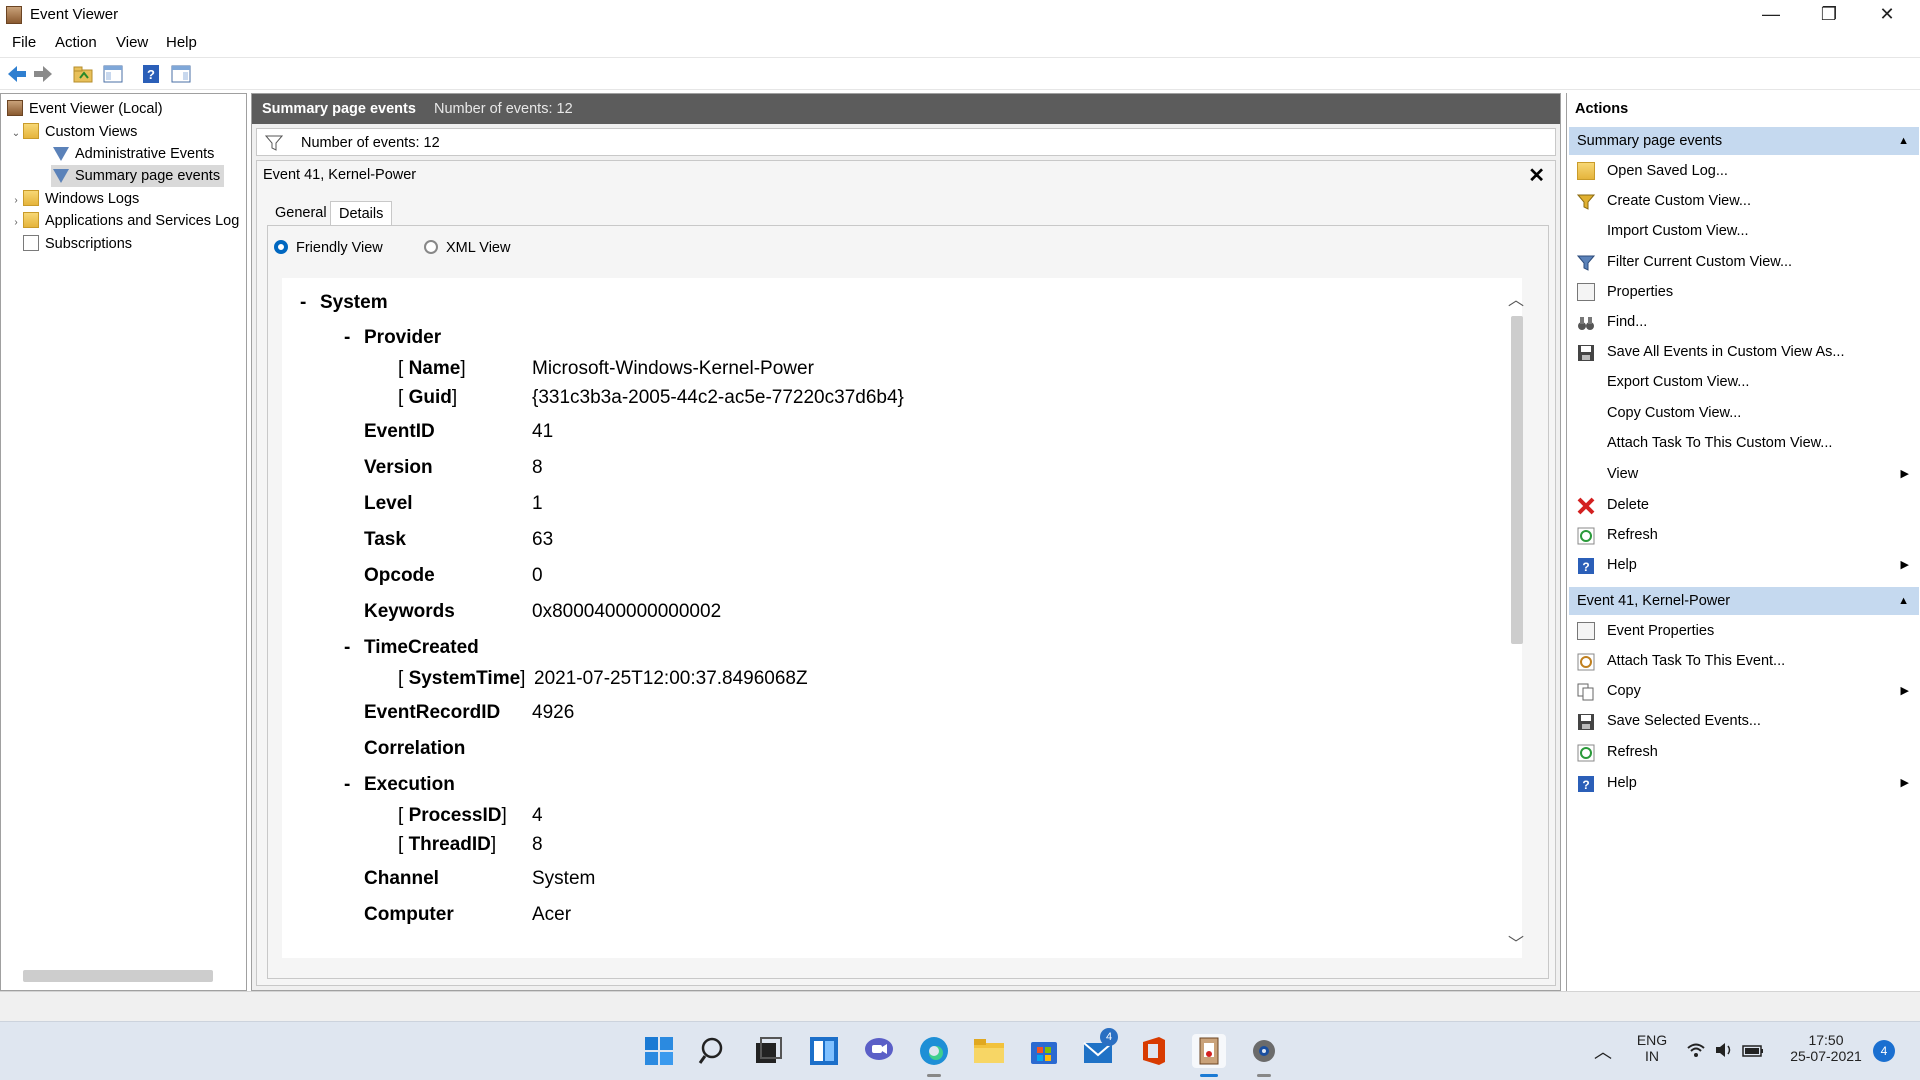 The height and width of the screenshot is (1080, 1920). I want to click on scroll-up-icon: ︿, so click(1516, 298).